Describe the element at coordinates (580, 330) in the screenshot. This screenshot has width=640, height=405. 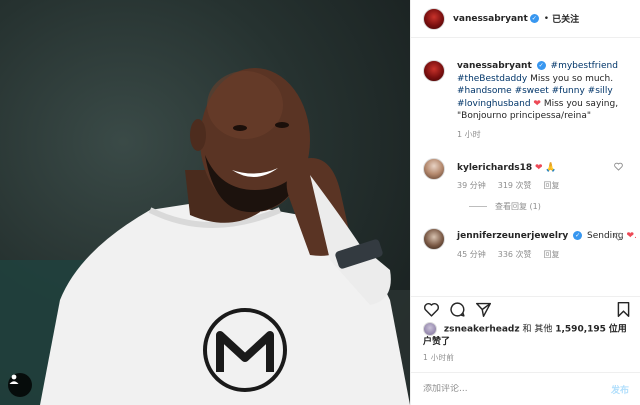
I see `likes-count: 1,590,195` at that location.